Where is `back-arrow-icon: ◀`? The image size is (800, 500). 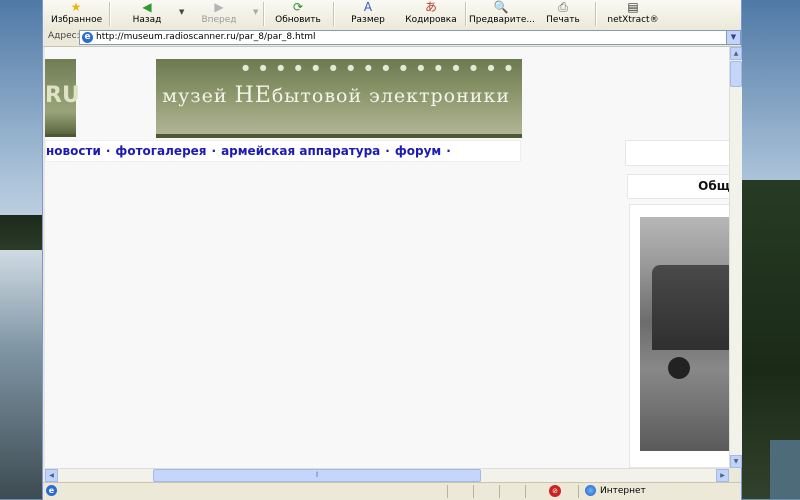
back-arrow-icon: ◀ is located at coordinates (147, 7).